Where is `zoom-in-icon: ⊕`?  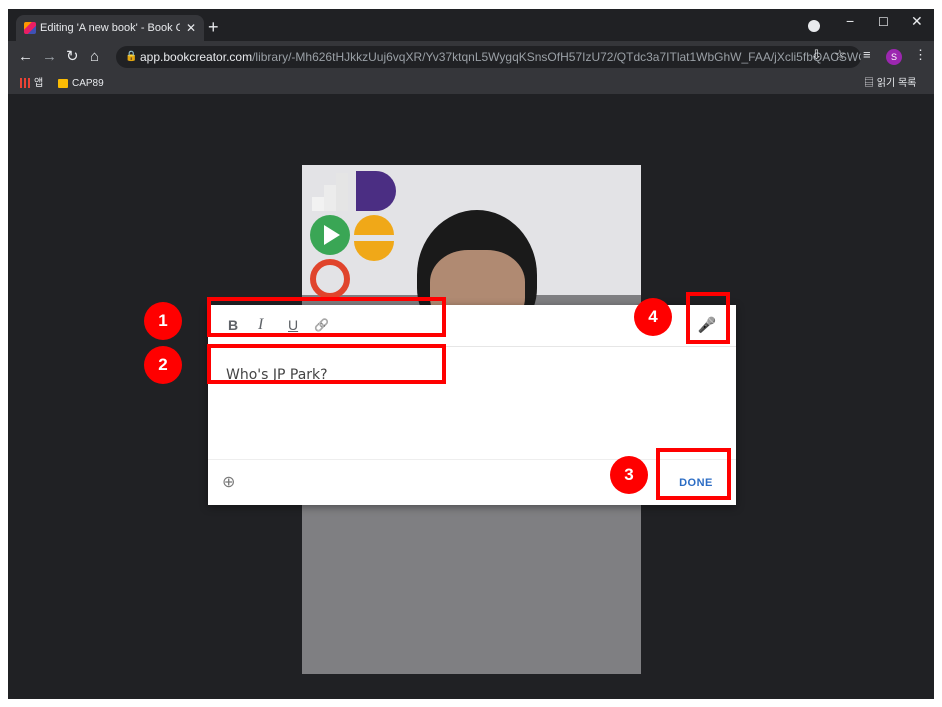 zoom-in-icon: ⊕ is located at coordinates (228, 482).